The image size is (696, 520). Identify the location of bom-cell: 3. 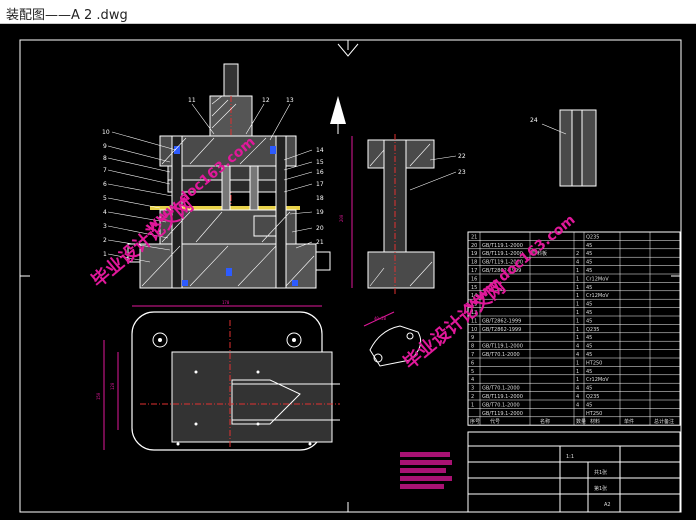
(472, 389).